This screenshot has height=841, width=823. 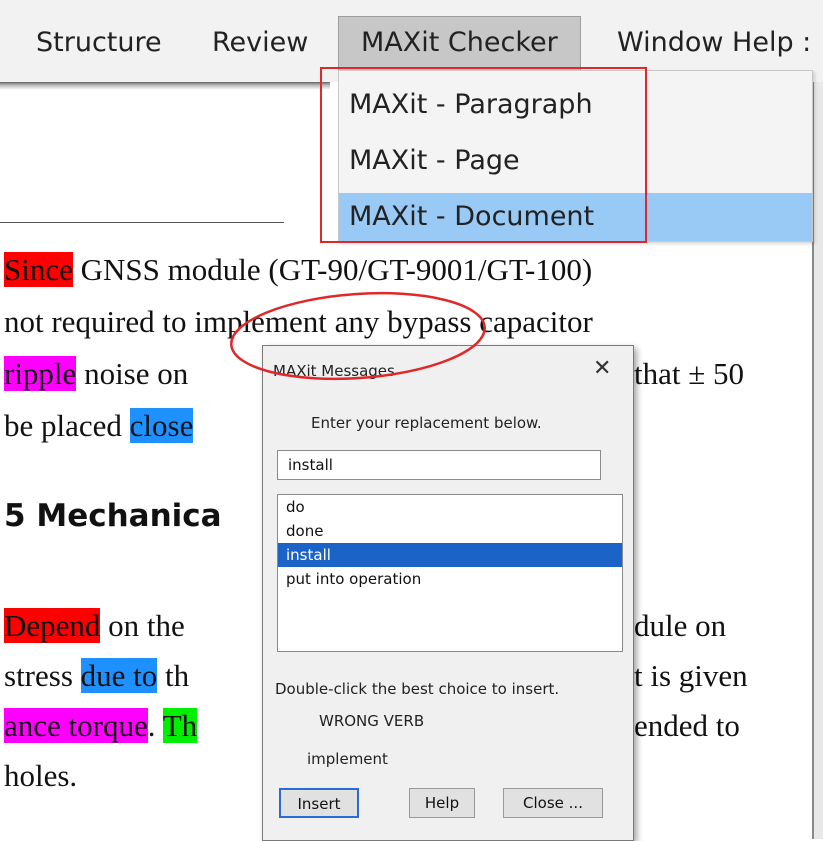 I want to click on annotation-ellipse, so click(x=358, y=336).